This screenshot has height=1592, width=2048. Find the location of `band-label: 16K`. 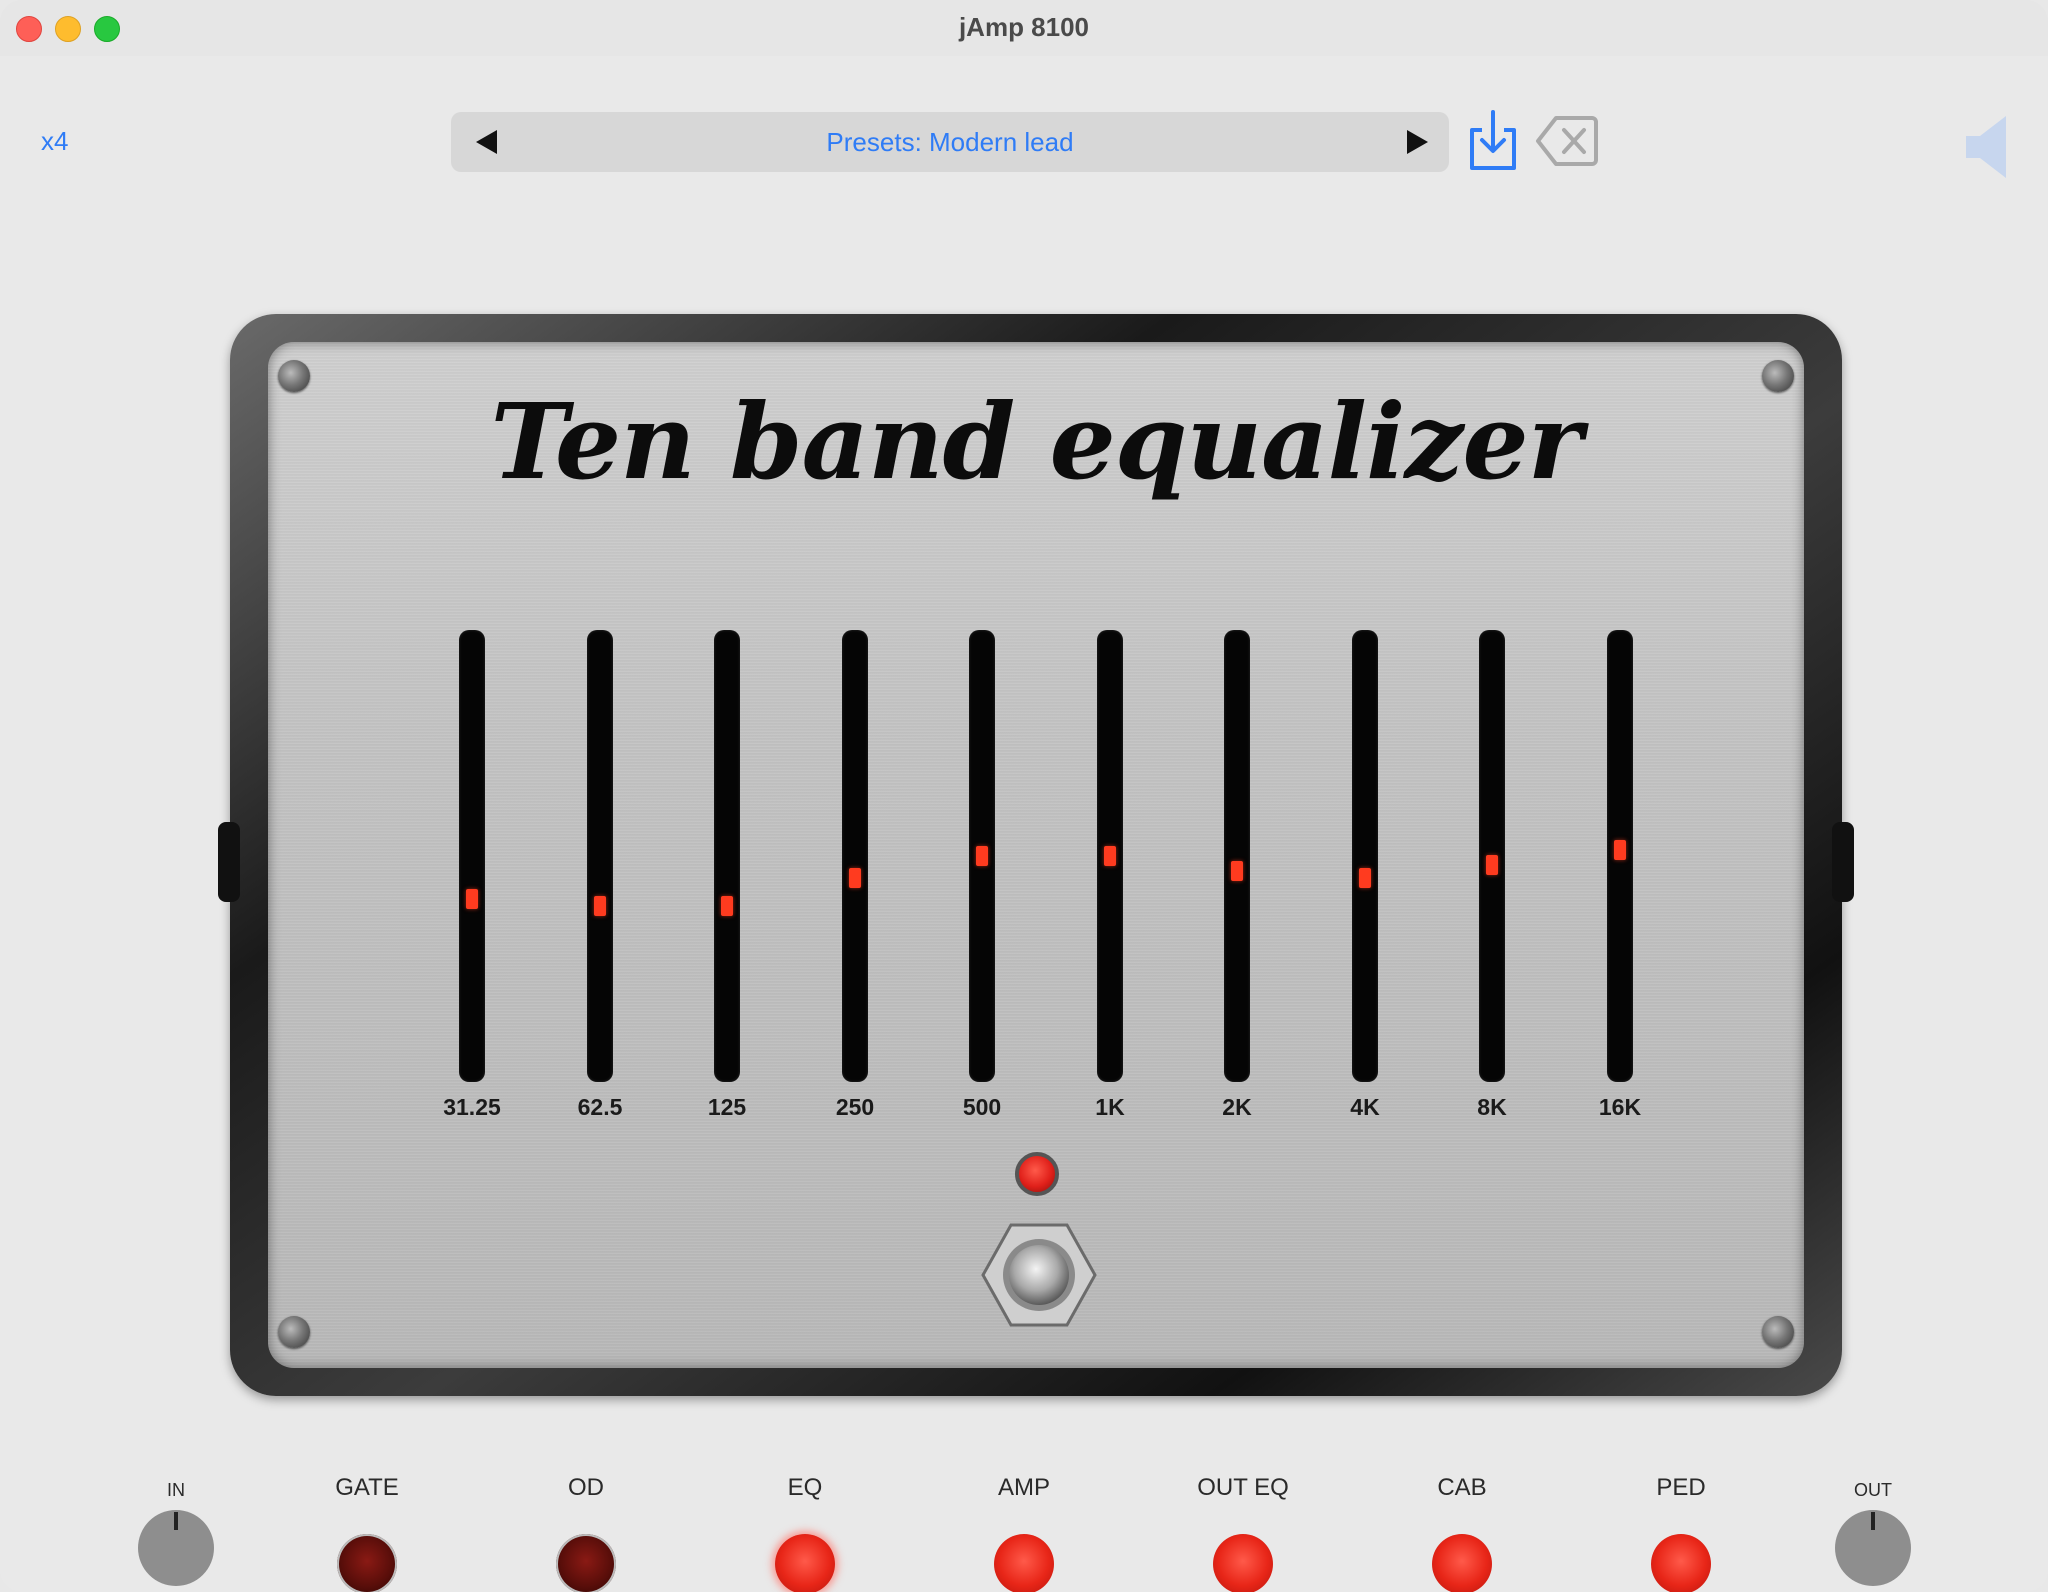

band-label: 16K is located at coordinates (1620, 1107).